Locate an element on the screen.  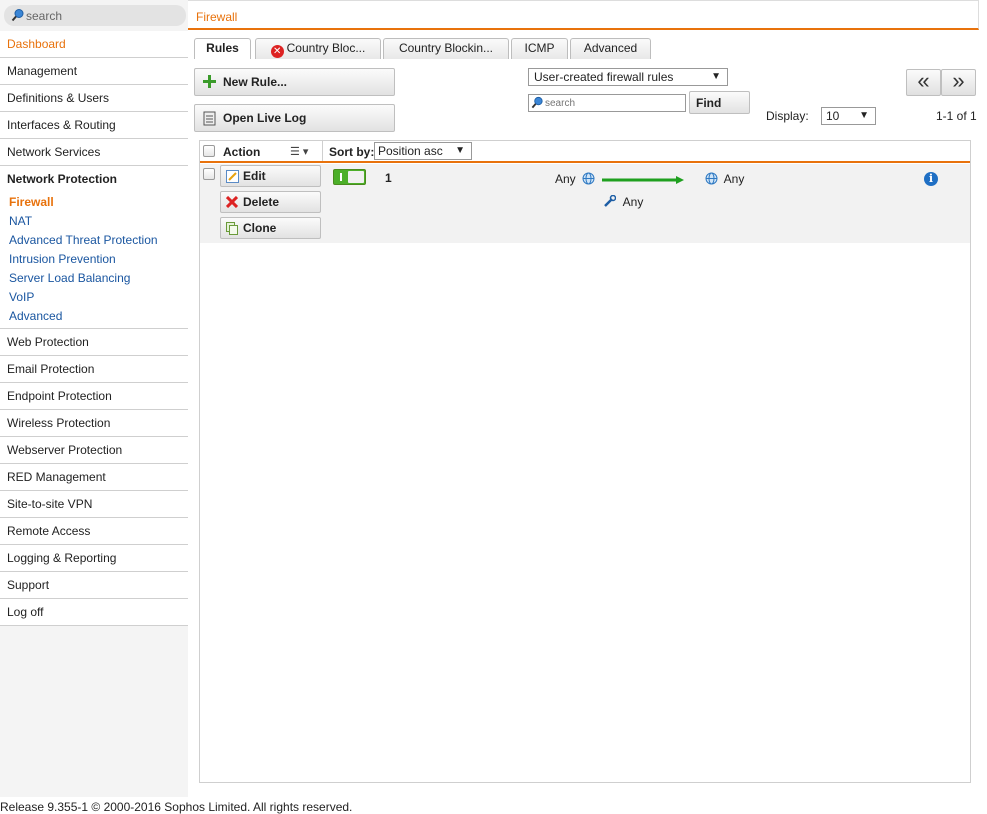
submenu-nat: NAT is located at coordinates (94, 221).